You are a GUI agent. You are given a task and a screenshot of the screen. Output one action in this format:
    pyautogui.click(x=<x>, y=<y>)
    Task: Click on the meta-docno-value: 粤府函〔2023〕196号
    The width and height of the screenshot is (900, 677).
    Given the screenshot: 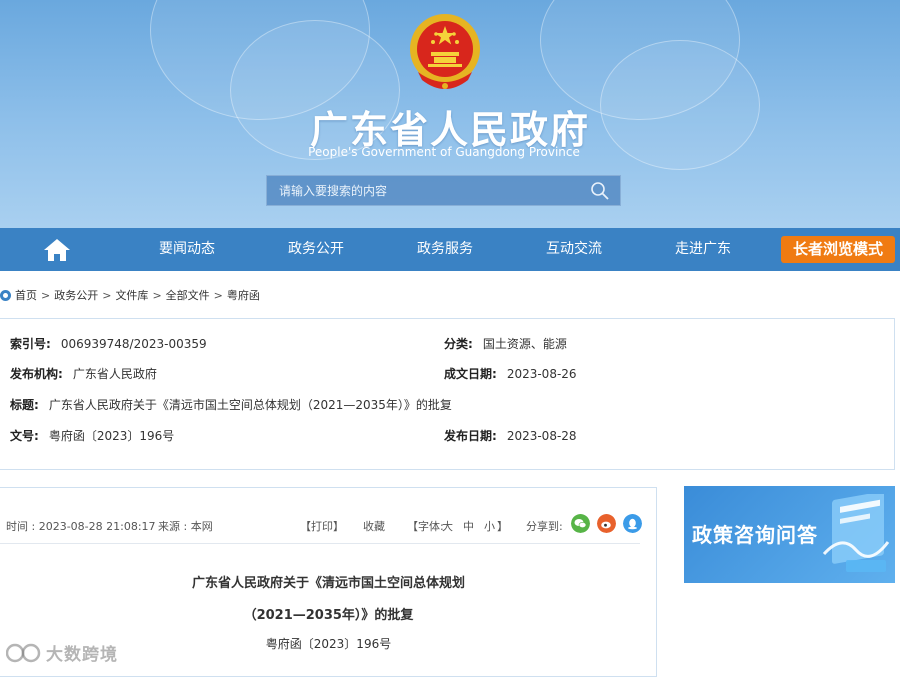 What is the action you would take?
    pyautogui.click(x=111, y=436)
    